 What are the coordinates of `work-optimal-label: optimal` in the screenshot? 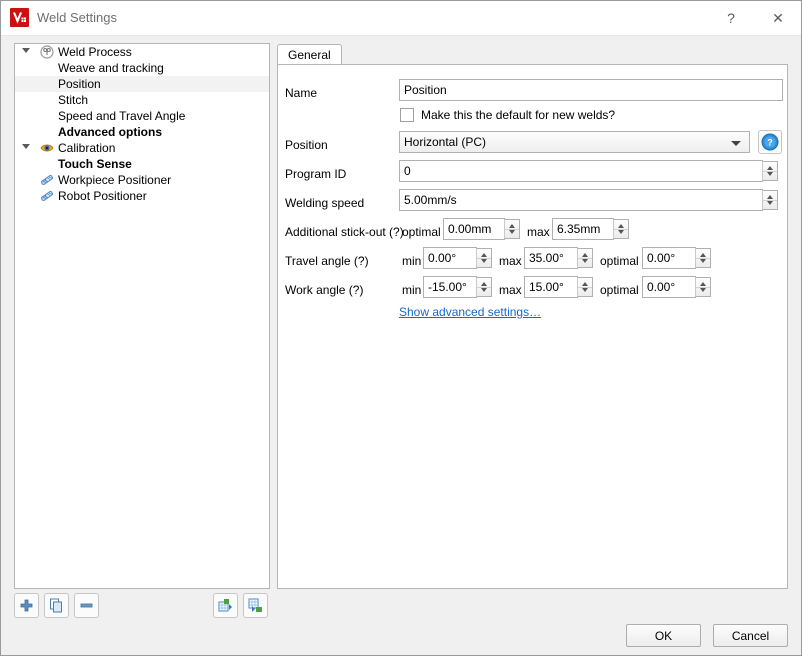 It's located at (619, 290).